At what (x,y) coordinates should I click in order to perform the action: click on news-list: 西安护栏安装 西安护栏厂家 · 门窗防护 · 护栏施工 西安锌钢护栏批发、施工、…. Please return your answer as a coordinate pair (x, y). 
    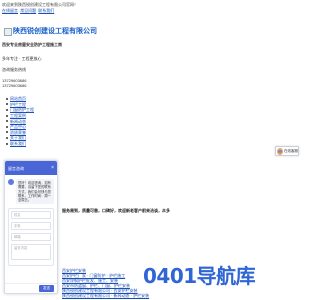
    Looking at the image, I should click on (105, 283).